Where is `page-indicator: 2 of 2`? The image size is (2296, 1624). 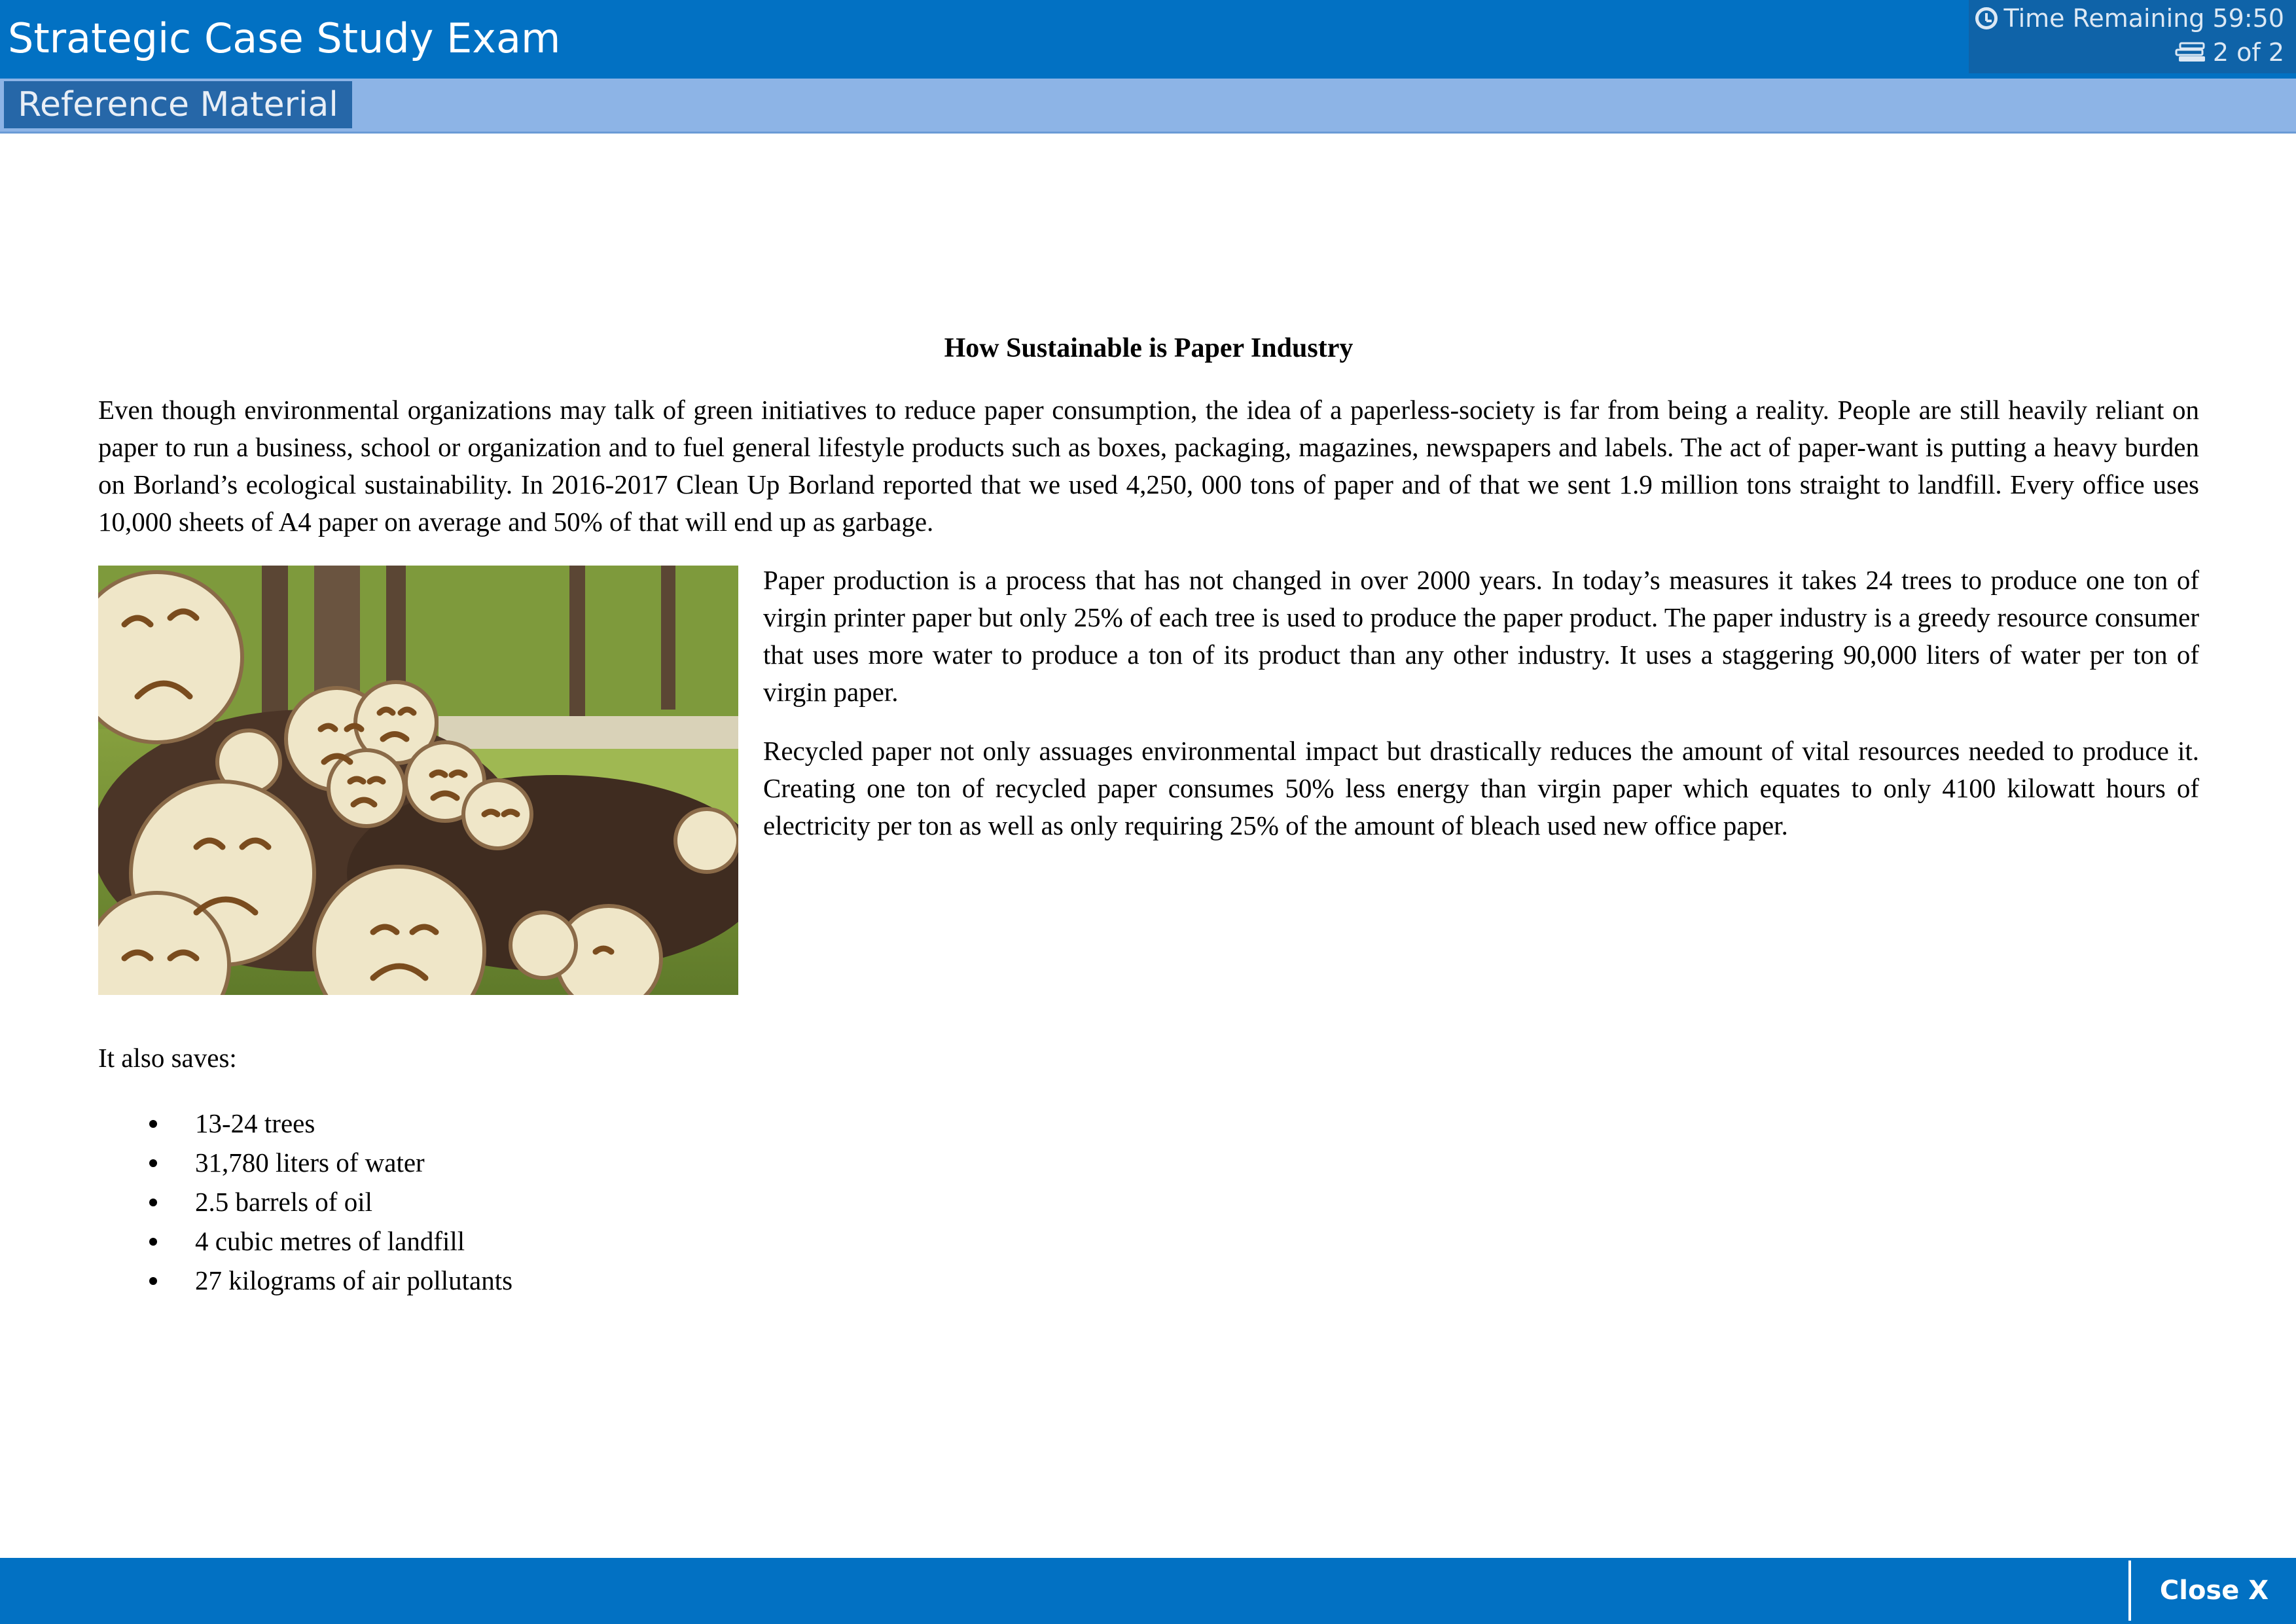 page-indicator: 2 of 2 is located at coordinates (2229, 52).